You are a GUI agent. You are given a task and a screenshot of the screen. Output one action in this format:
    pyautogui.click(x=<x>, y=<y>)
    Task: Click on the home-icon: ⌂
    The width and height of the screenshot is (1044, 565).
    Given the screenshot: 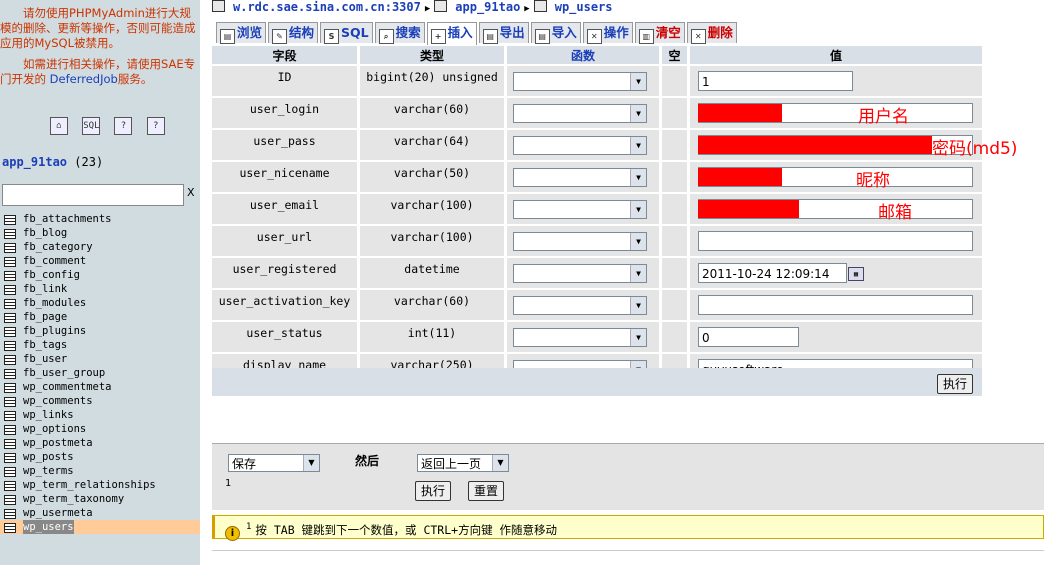 What is the action you would take?
    pyautogui.click(x=59, y=126)
    